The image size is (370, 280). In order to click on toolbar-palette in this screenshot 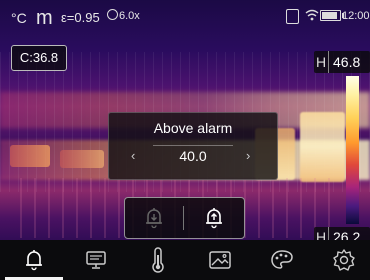, I will do `click(282, 260)`.